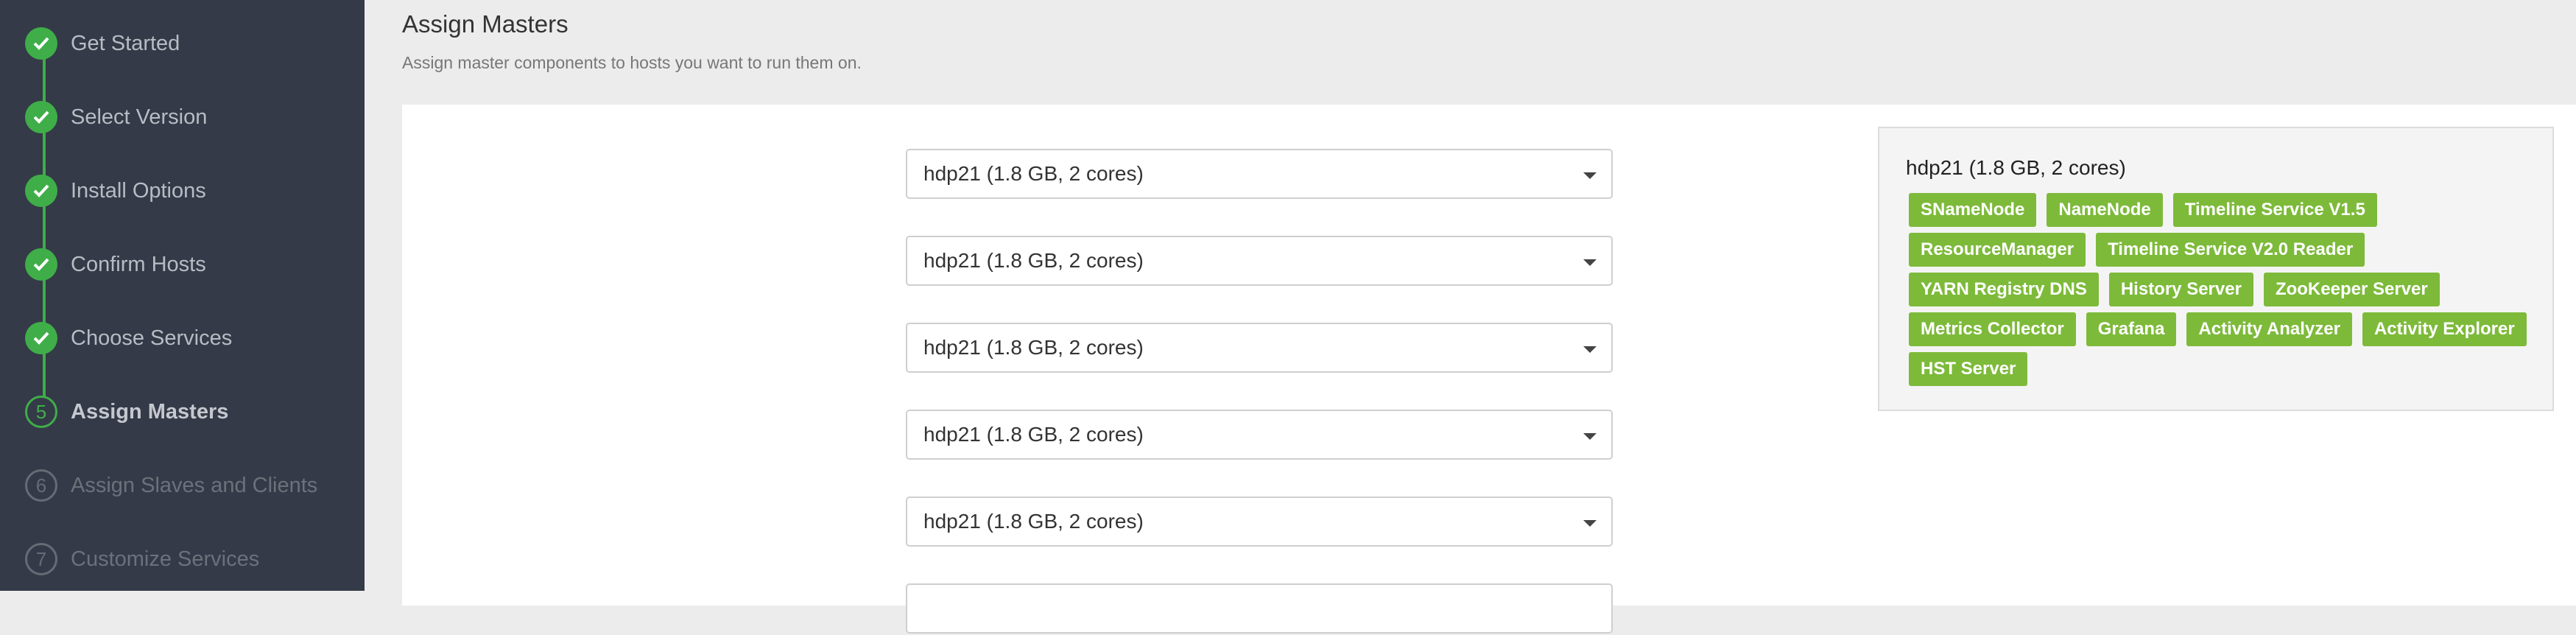 This screenshot has height=635, width=2576. Describe the element at coordinates (2004, 289) in the screenshot. I see `component-tag: YARN Registry DNS` at that location.